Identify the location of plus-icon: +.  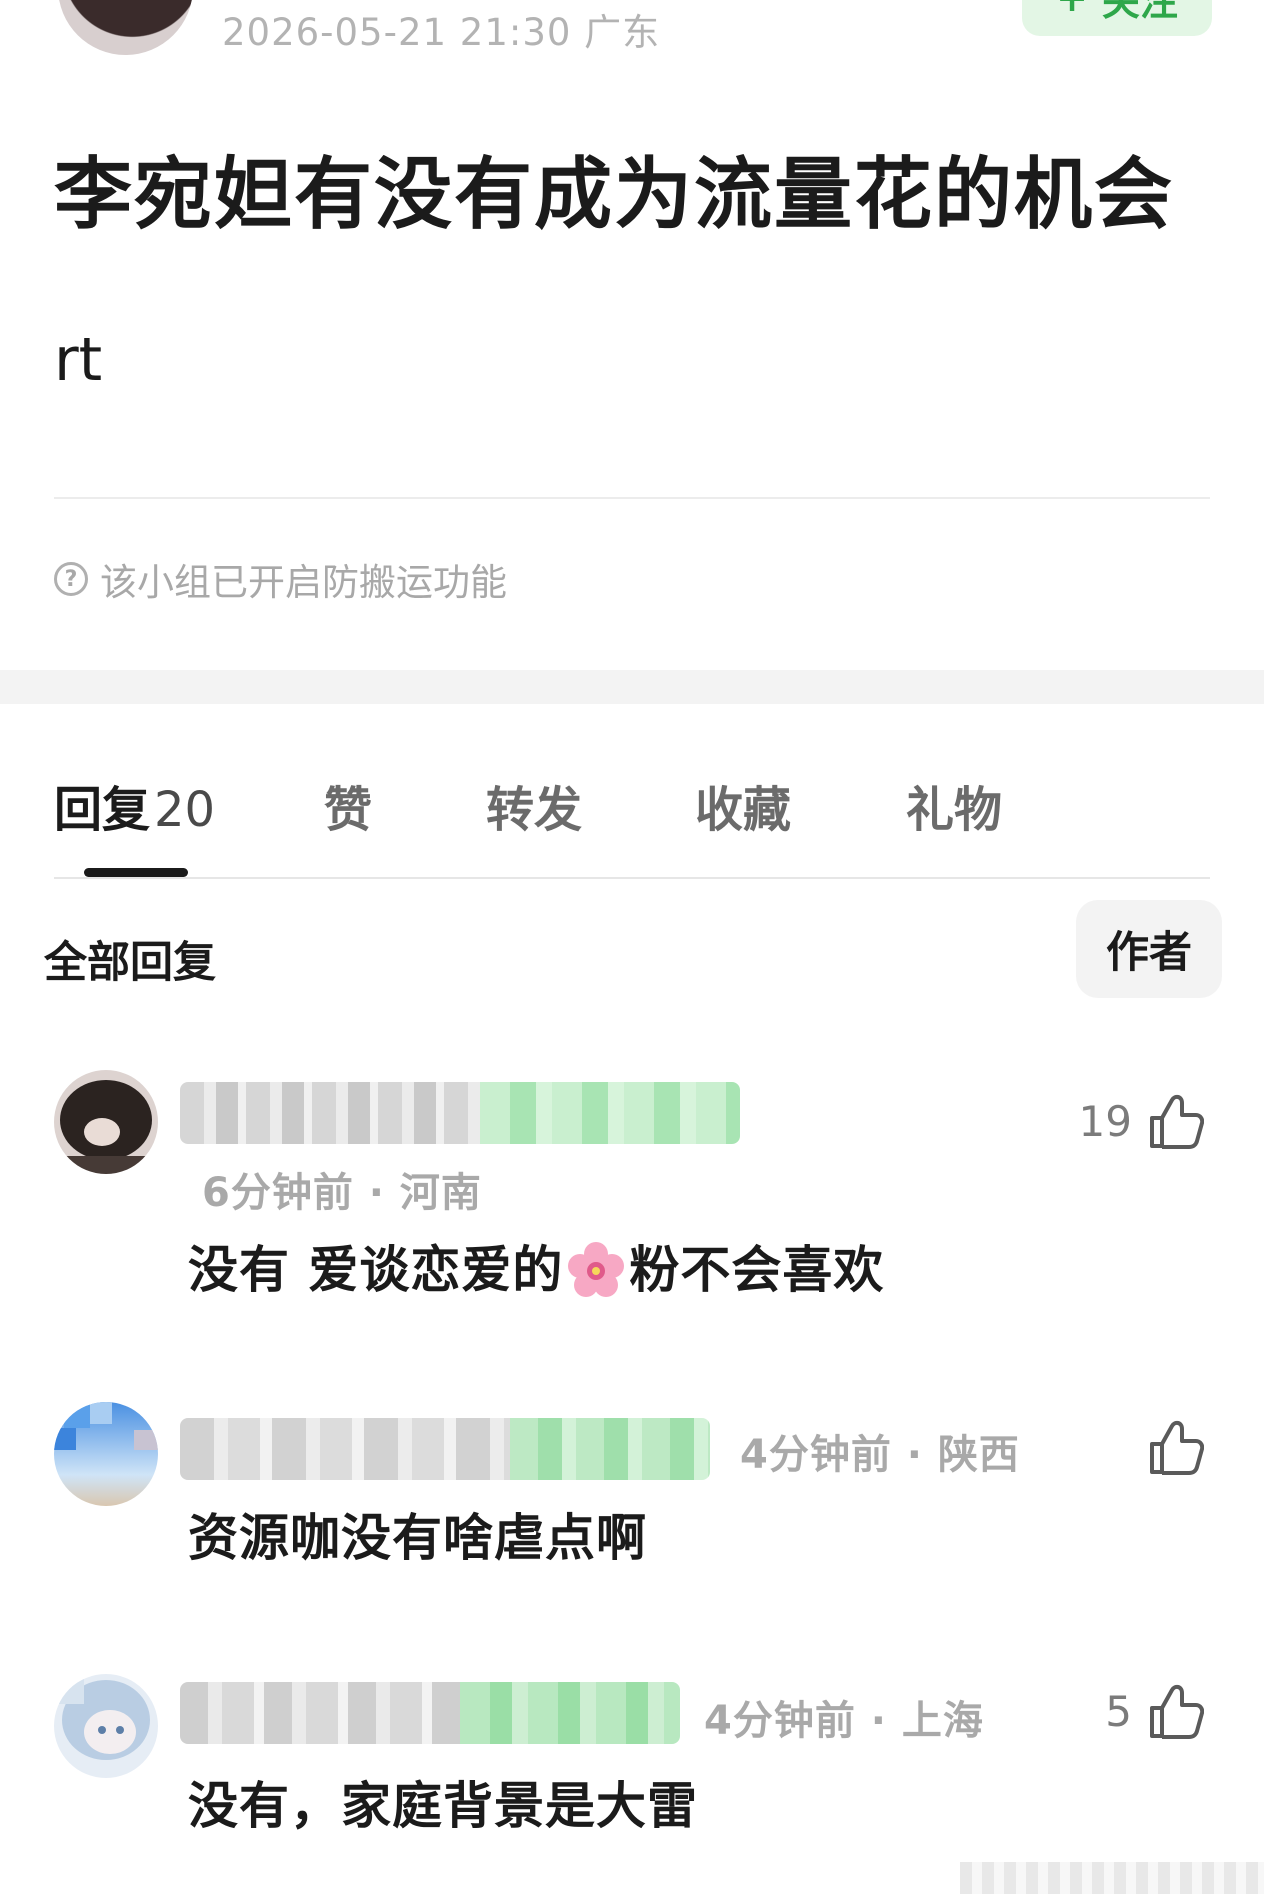
(1072, 10).